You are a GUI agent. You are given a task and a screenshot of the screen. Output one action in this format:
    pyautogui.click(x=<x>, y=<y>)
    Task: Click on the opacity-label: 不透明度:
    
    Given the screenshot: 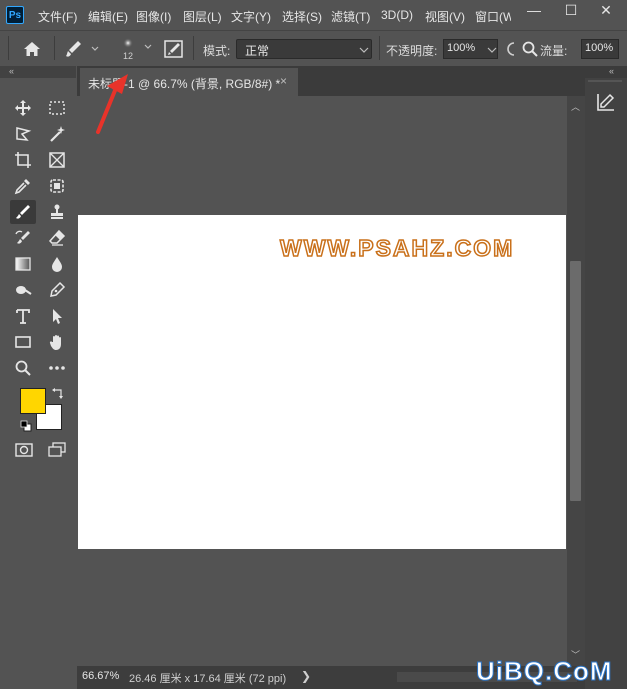 What is the action you would take?
    pyautogui.click(x=412, y=51)
    